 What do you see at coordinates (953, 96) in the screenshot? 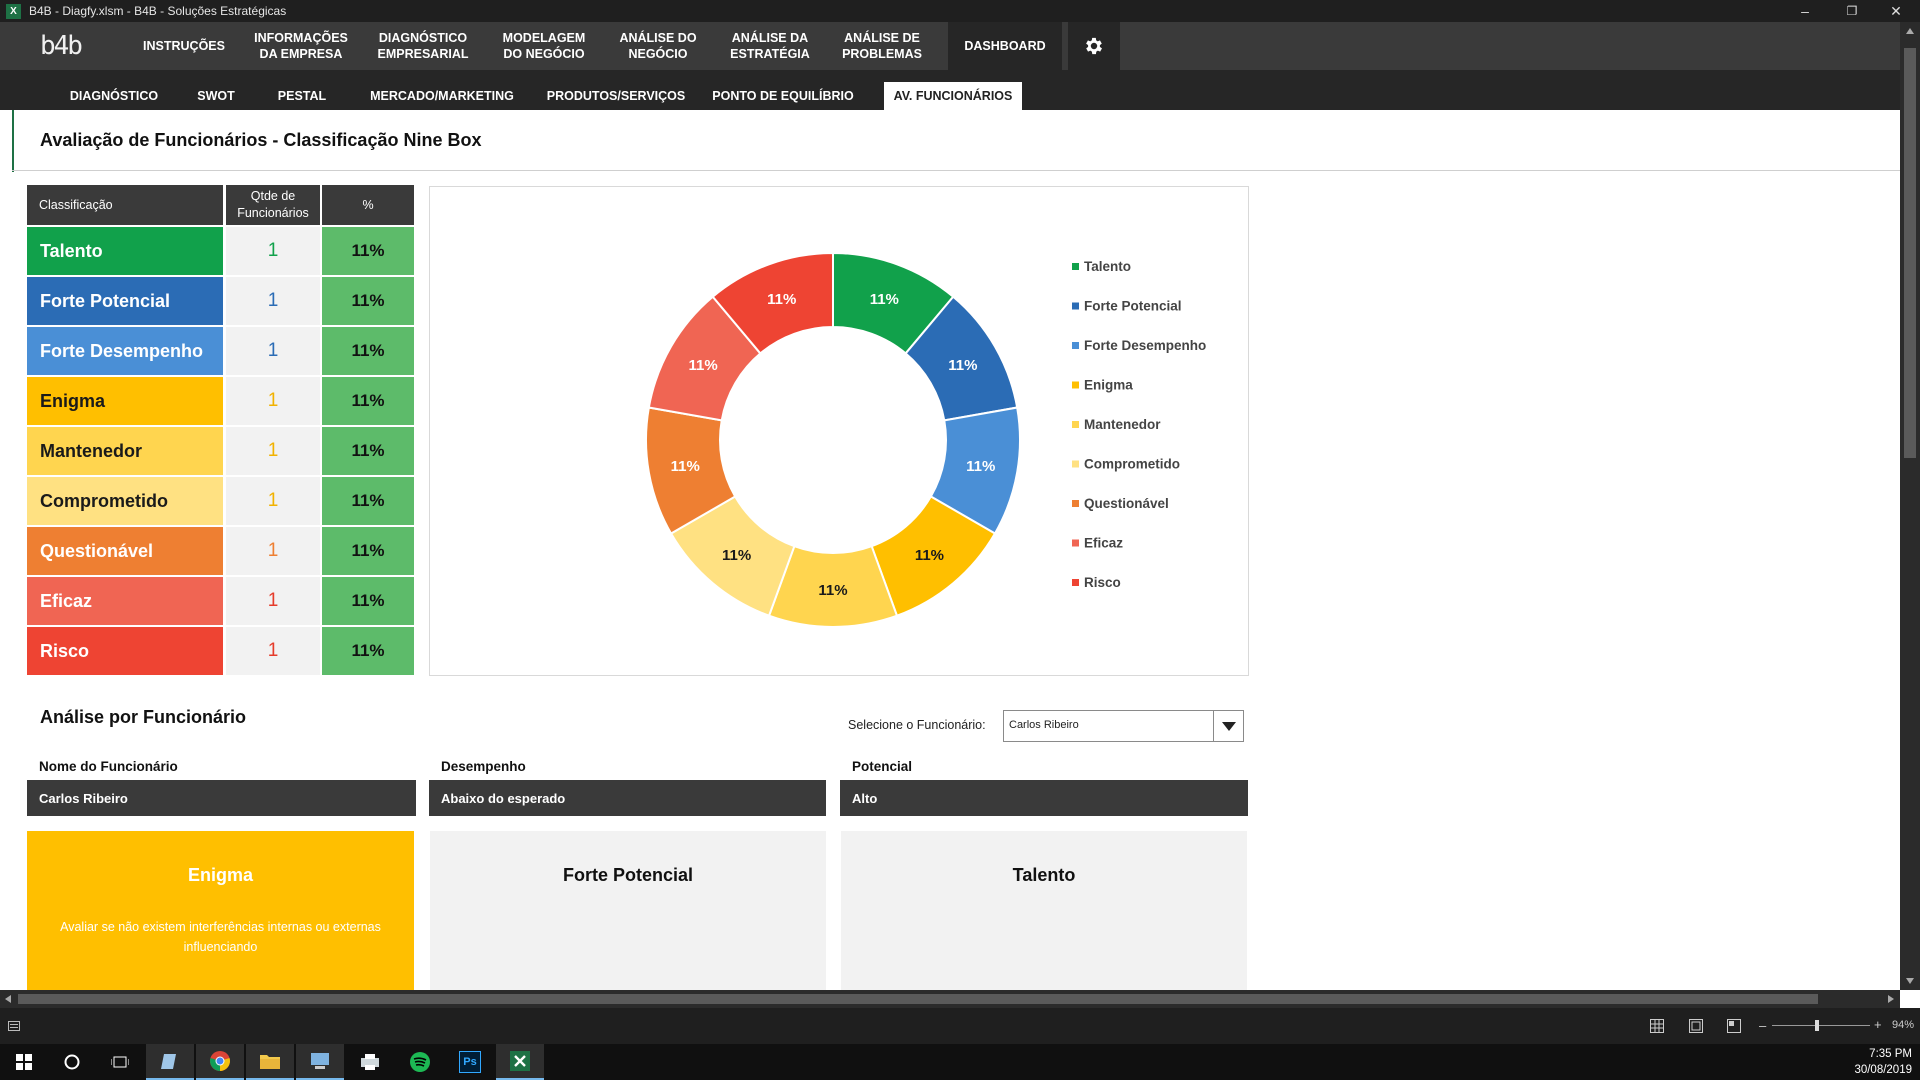
I see `tab-av-funcionarios: AV. FUNCIONÁRIOS` at bounding box center [953, 96].